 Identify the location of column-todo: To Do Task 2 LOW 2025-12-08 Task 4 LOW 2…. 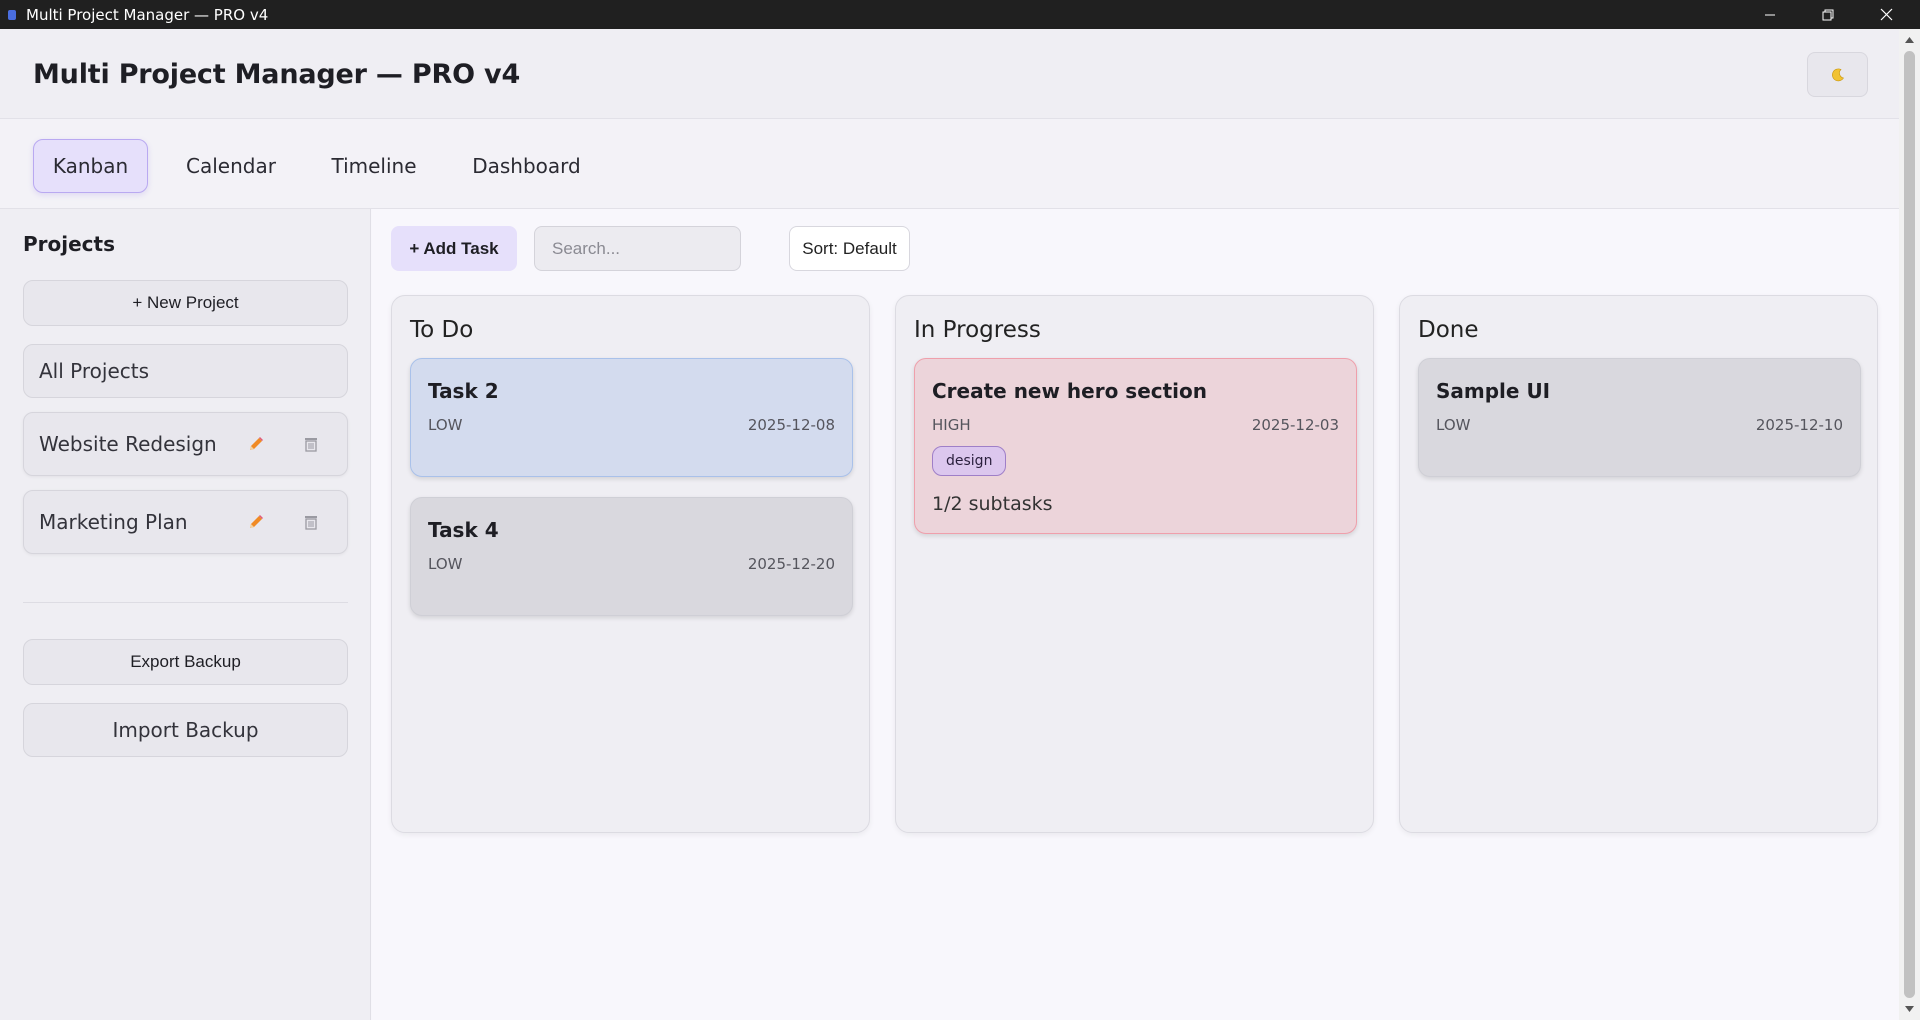
(630, 564).